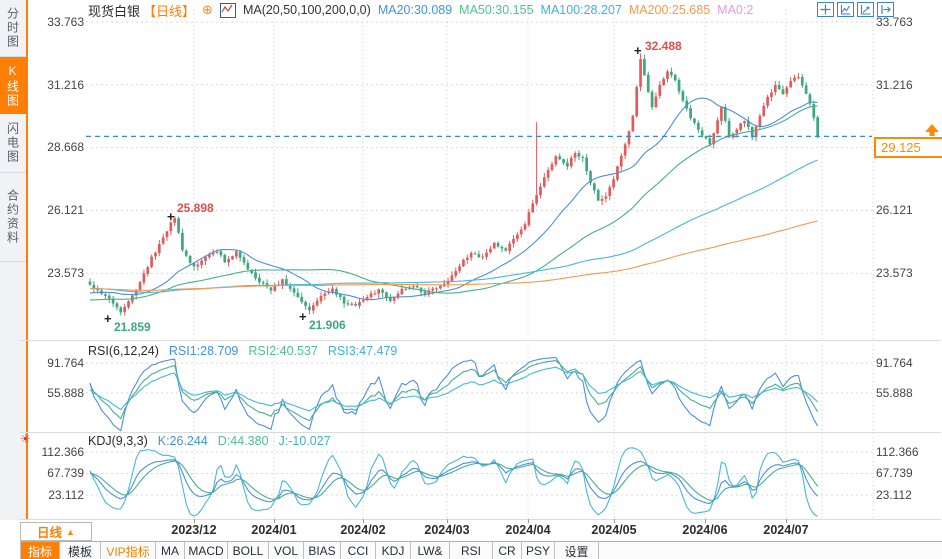 The width and height of the screenshot is (942, 559). Describe the element at coordinates (128, 550) in the screenshot. I see `toolbar-item-vip-indicator: VIP指标` at that location.